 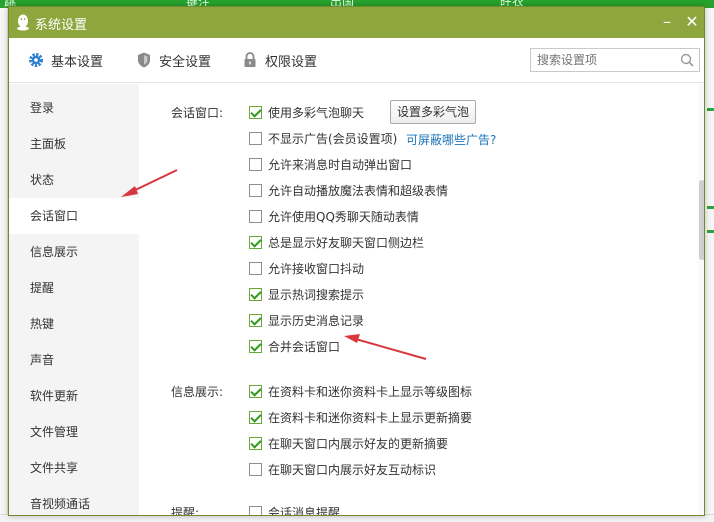 I want to click on content-scrollbar, so click(x=701, y=299).